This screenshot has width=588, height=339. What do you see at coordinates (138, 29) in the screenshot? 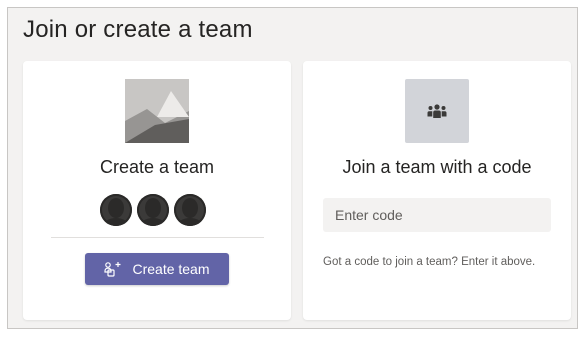
I see `page-title: Join or create a team` at bounding box center [138, 29].